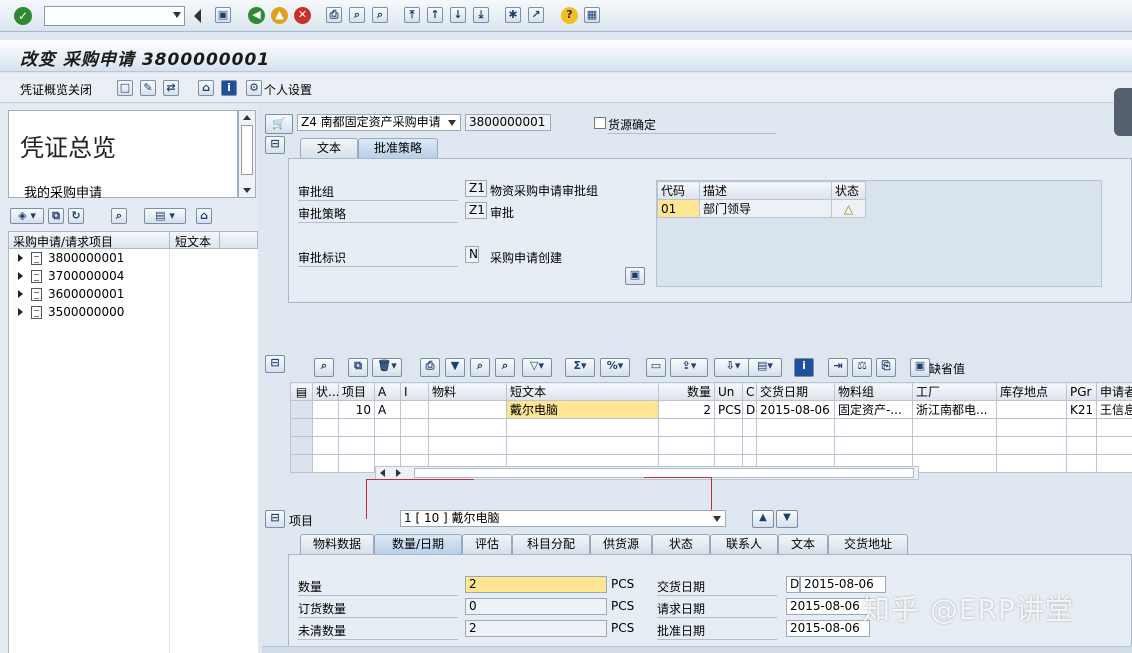 The image size is (1132, 653). Describe the element at coordinates (66, 258) in the screenshot. I see `tree-item: 3800000001` at that location.